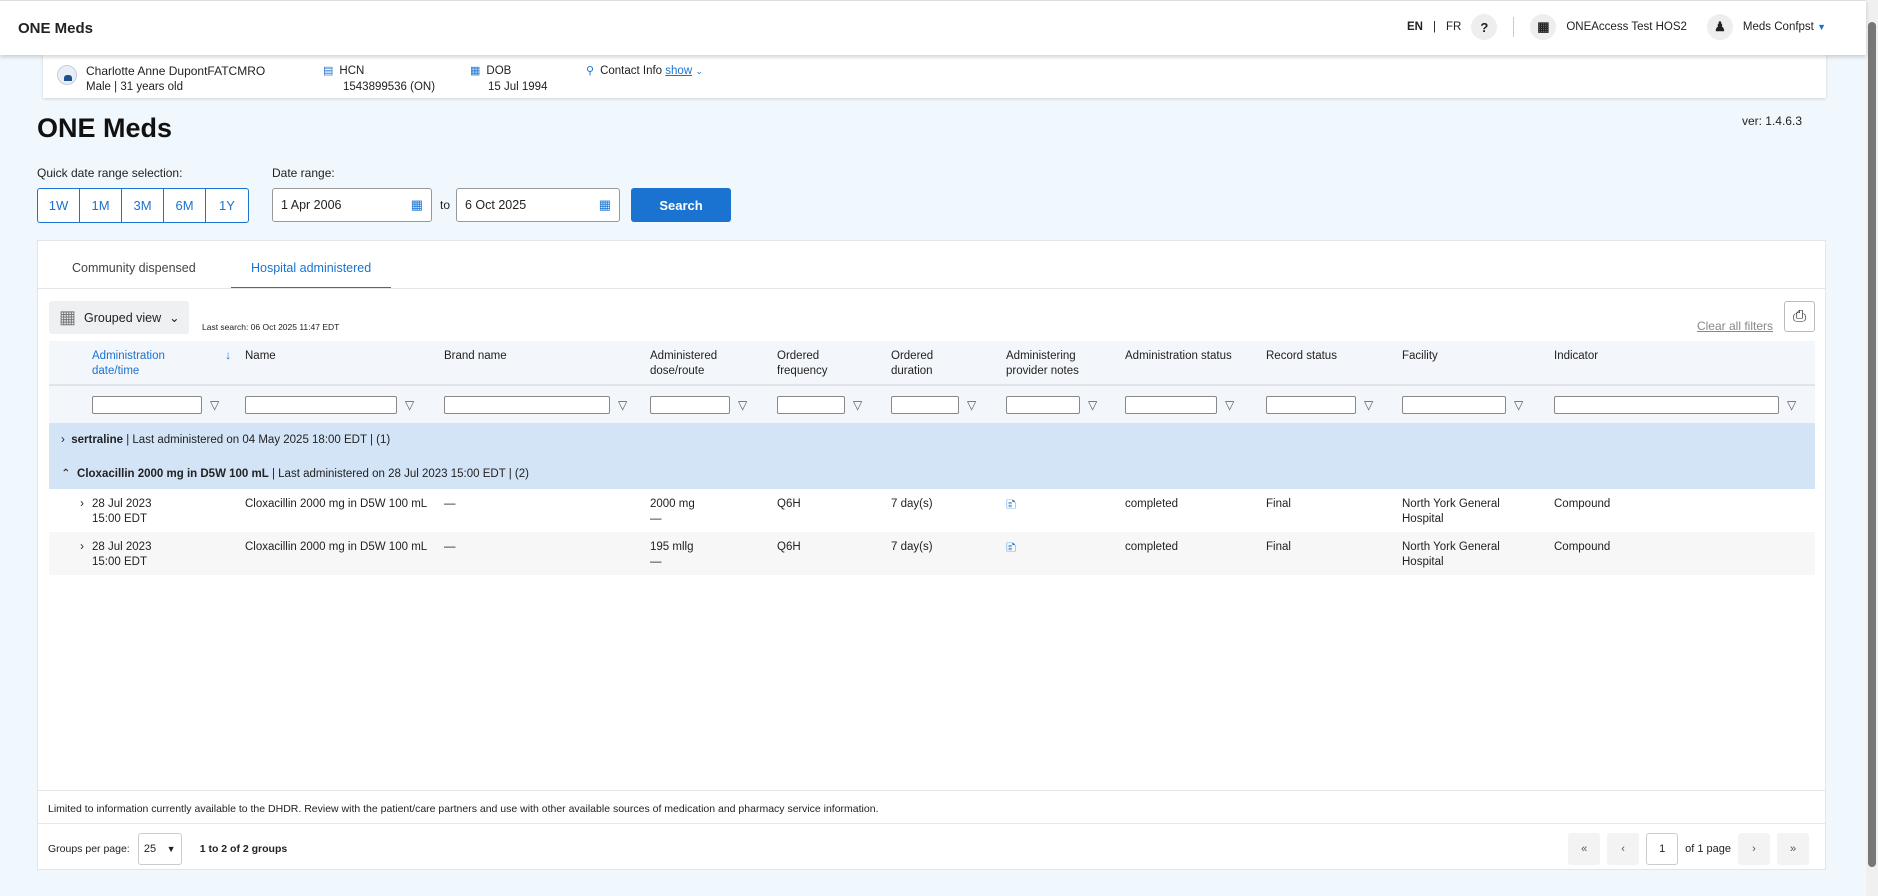 This screenshot has width=1878, height=896. What do you see at coordinates (672, 504) in the screenshot?
I see `dose: 2000 mg` at bounding box center [672, 504].